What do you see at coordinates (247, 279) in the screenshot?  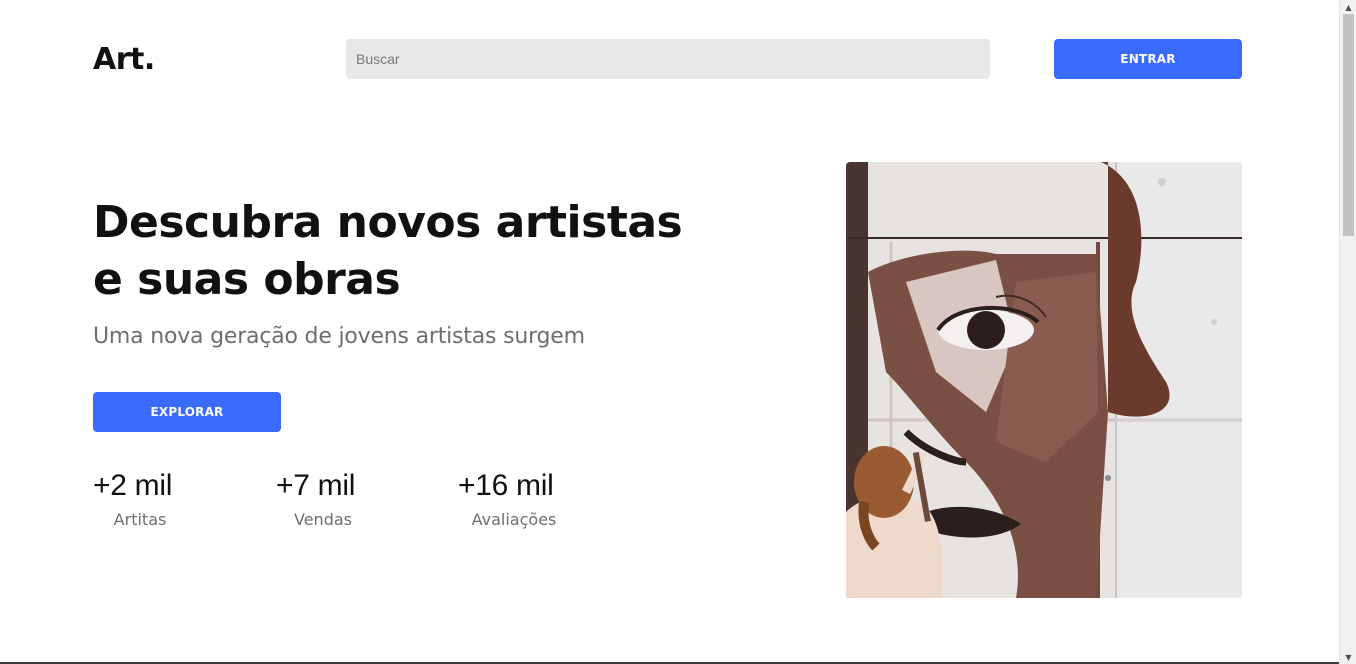 I see `hero-title-line2: e suas obras` at bounding box center [247, 279].